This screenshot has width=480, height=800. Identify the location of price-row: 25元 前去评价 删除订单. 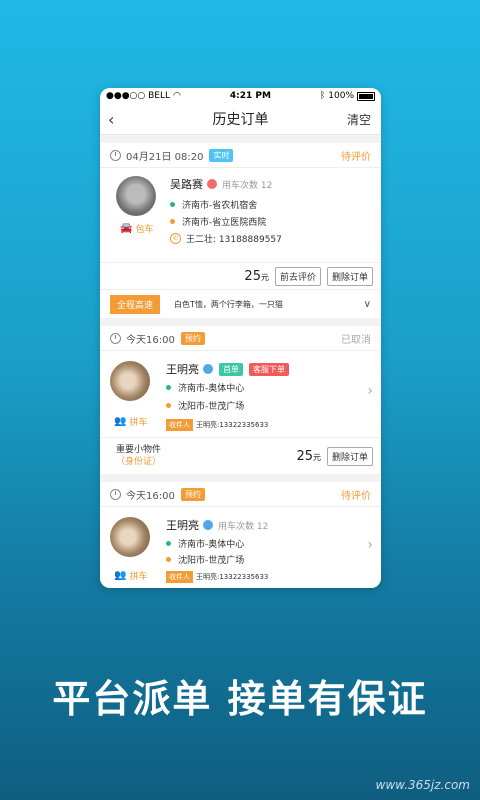
(240, 275).